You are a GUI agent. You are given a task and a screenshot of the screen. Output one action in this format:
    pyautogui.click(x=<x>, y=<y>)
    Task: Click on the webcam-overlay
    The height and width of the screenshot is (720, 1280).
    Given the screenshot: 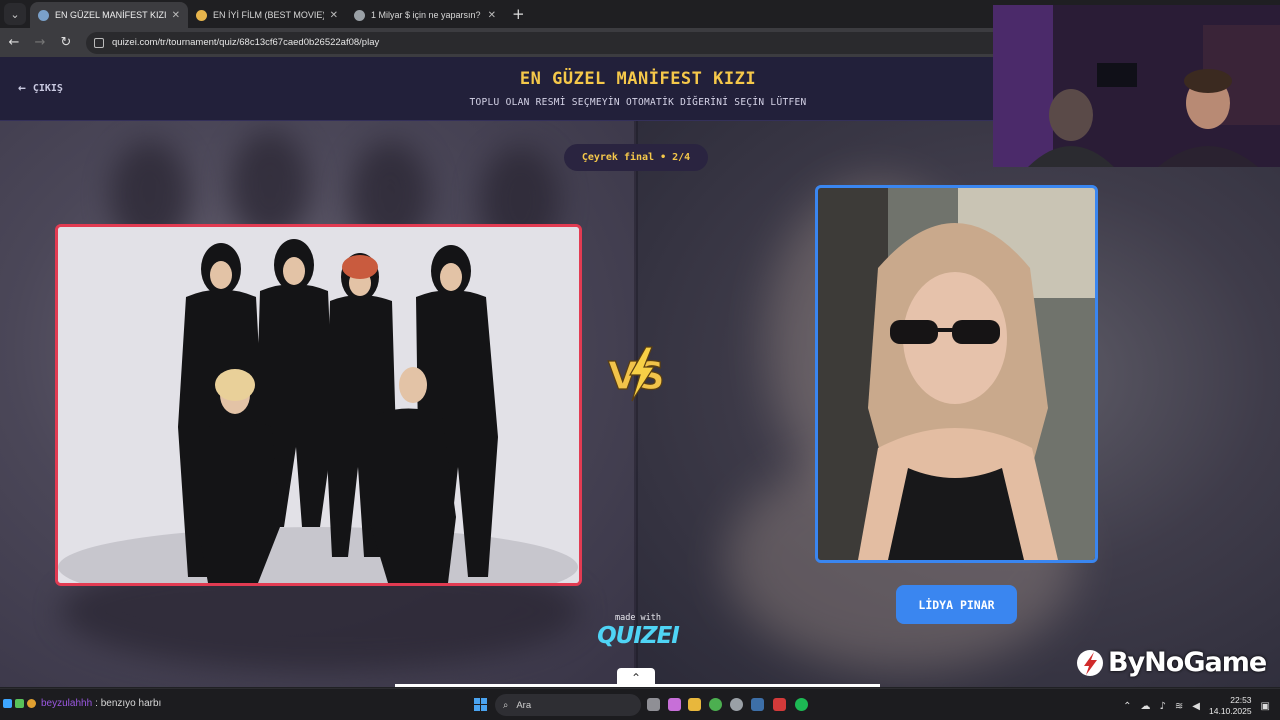 What is the action you would take?
    pyautogui.click(x=1136, y=86)
    